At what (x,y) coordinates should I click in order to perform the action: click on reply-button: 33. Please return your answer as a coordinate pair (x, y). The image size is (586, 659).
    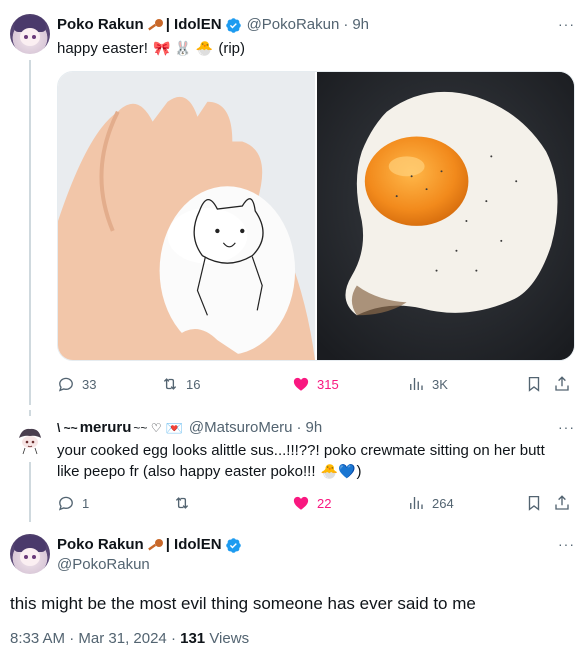
    Looking at the image, I should click on (76, 384).